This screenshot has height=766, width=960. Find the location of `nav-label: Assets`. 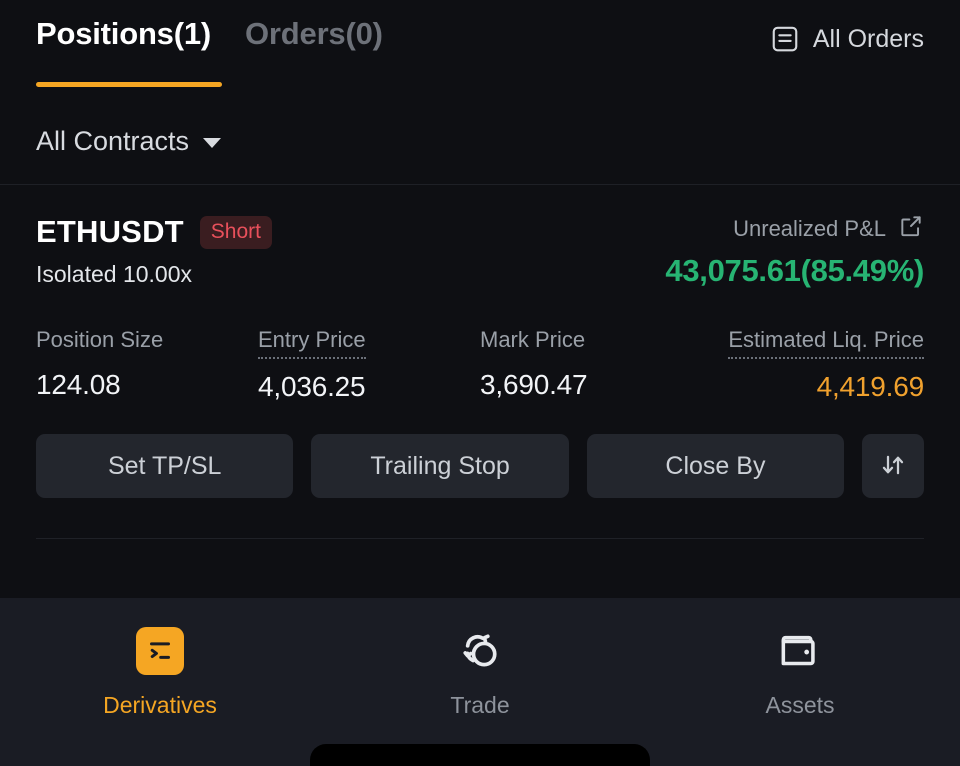

nav-label: Assets is located at coordinates (800, 705).